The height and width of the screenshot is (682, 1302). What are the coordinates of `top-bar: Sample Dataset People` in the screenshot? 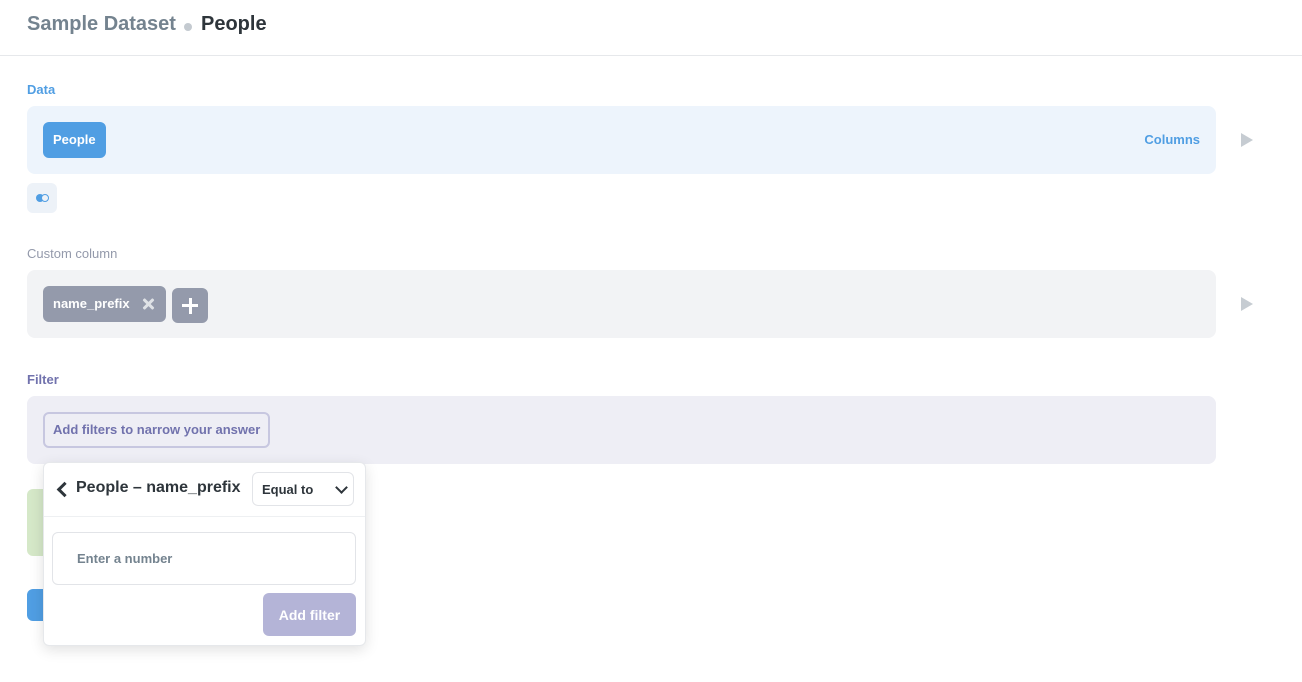 It's located at (651, 28).